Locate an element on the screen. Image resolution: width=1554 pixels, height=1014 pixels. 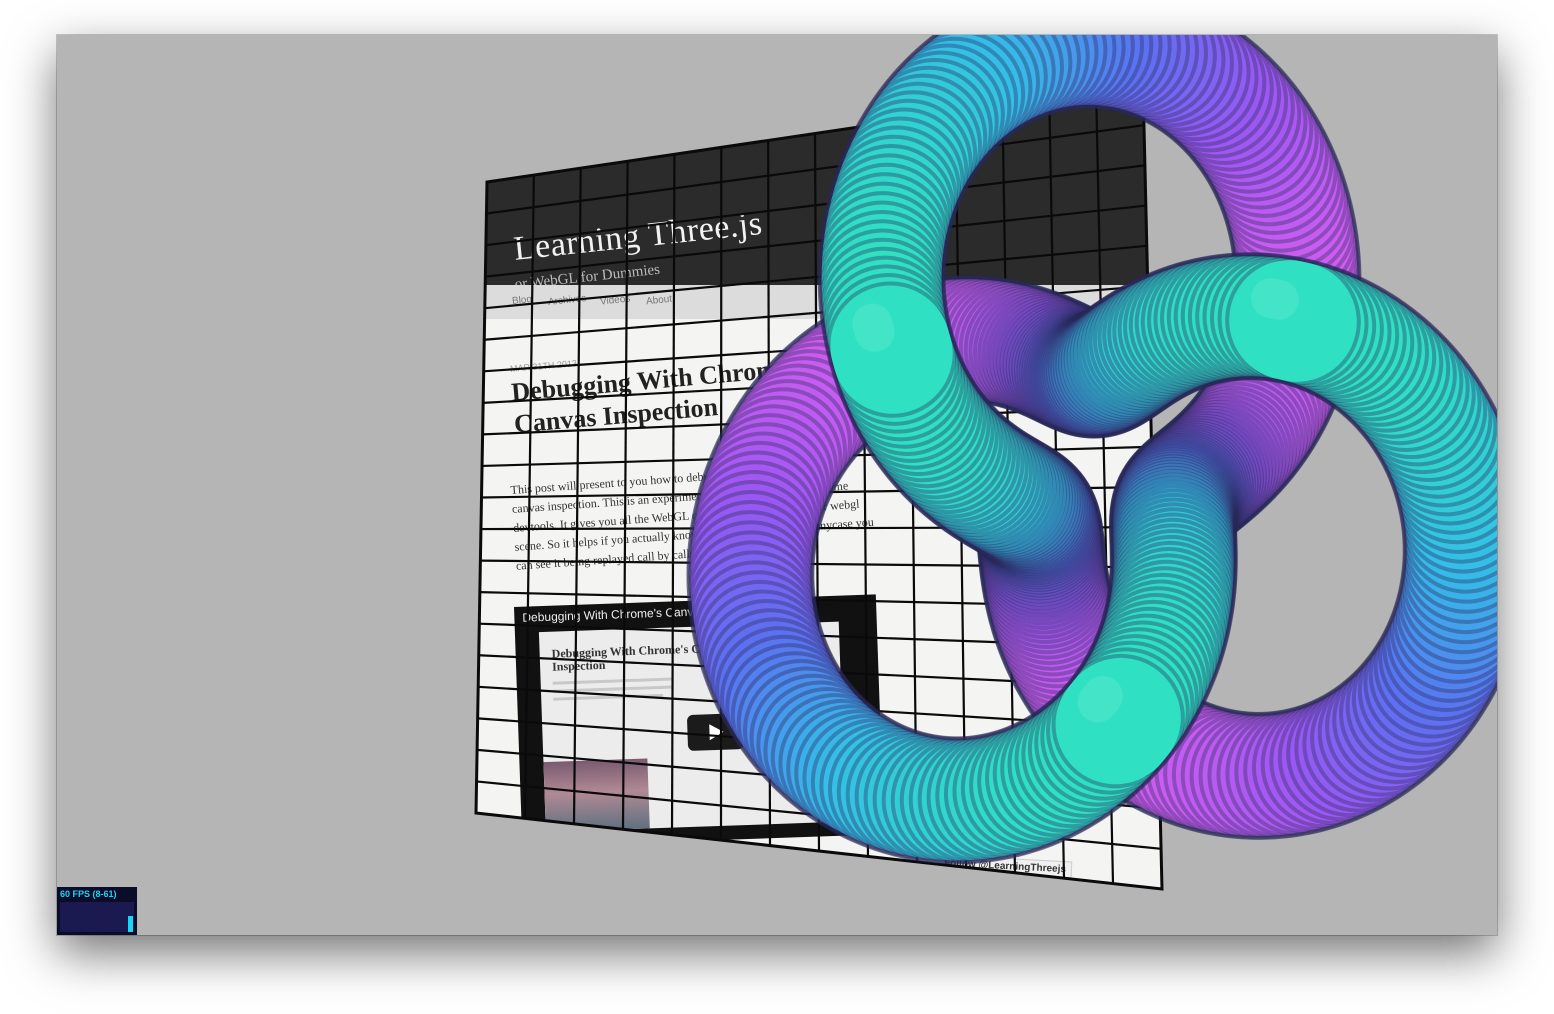
fps-graph-bar is located at coordinates (130, 924).